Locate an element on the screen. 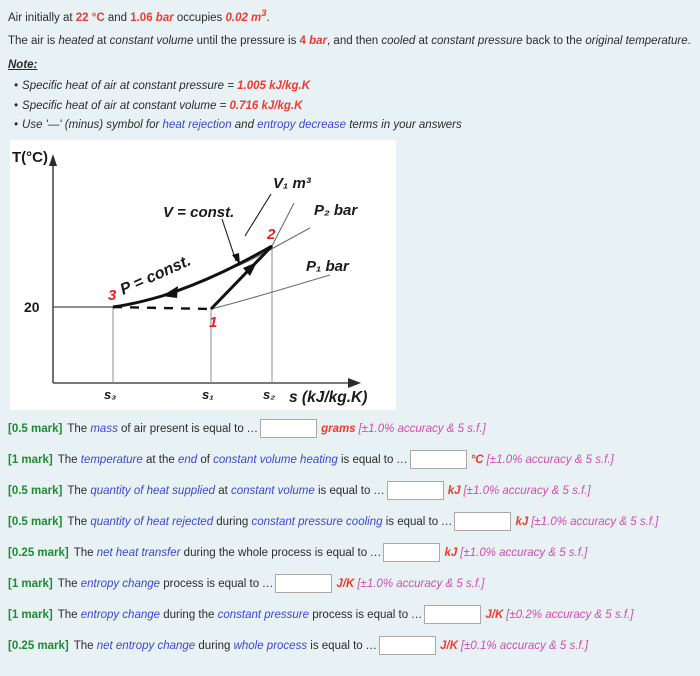  statement-text: , and then is located at coordinates (354, 41).